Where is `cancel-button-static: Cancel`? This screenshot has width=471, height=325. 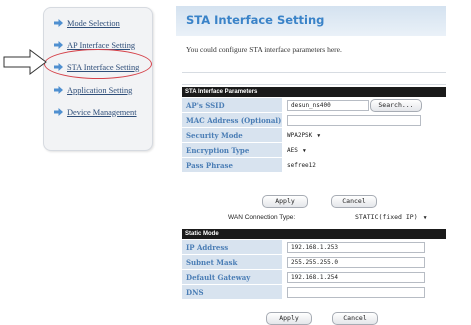 cancel-button-static: Cancel is located at coordinates (355, 318).